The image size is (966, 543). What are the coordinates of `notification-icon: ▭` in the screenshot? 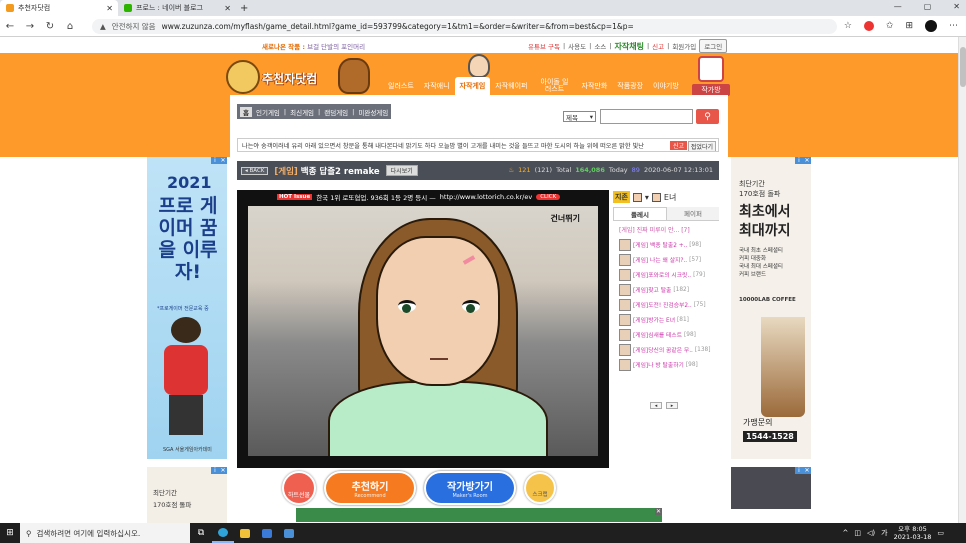 It's located at (940, 533).